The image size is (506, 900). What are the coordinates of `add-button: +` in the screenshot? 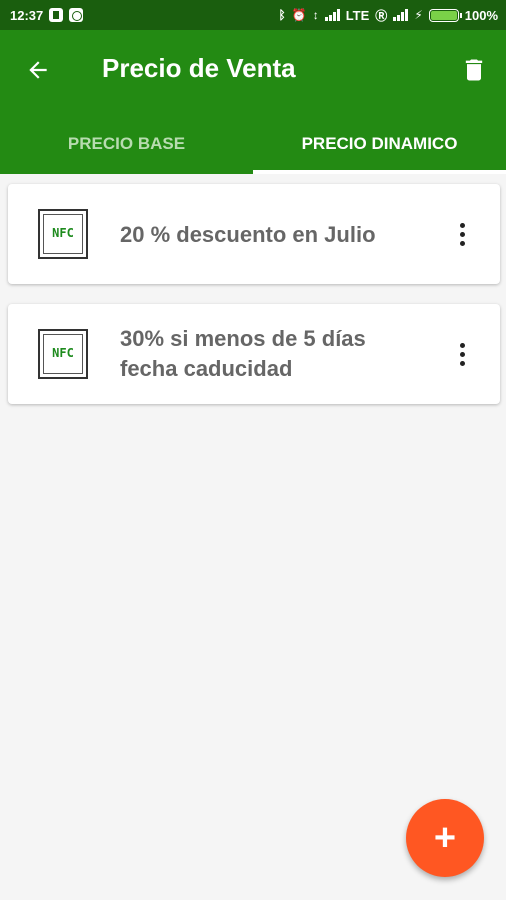 It's located at (445, 838).